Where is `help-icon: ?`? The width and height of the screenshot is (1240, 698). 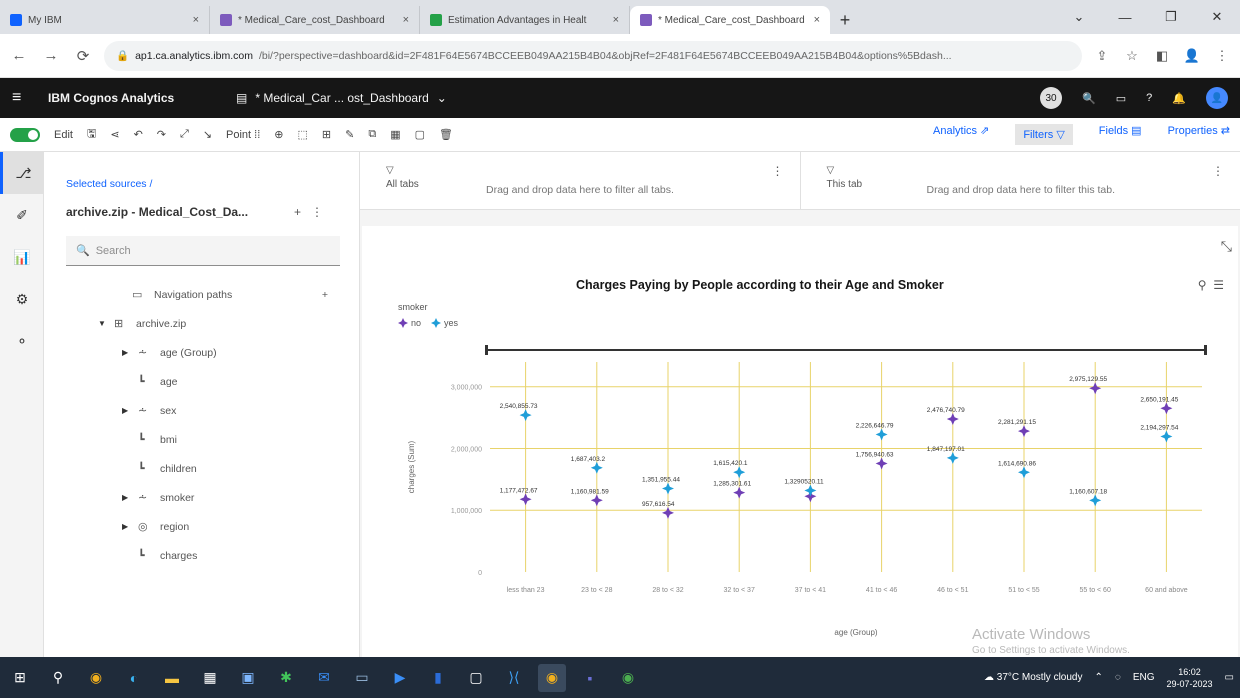 help-icon: ? is located at coordinates (1149, 98).